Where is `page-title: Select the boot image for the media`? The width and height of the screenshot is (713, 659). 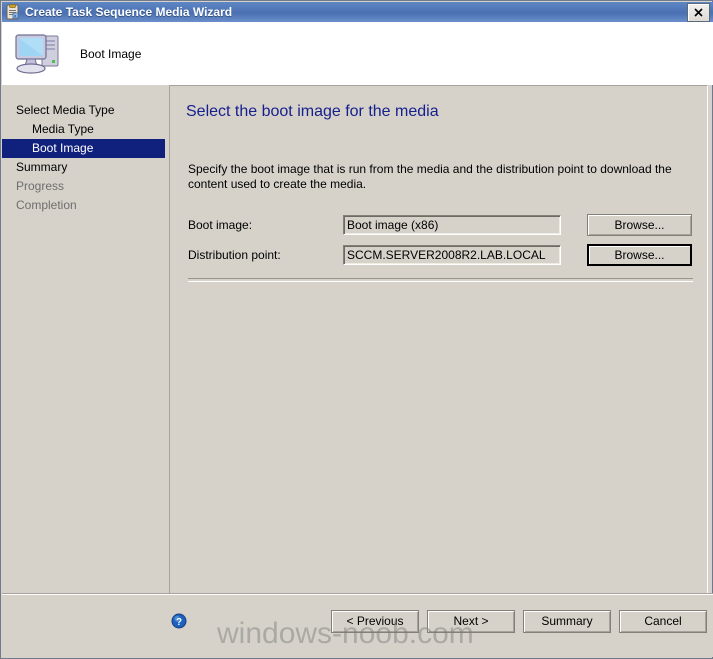
page-title: Select the boot image for the media is located at coordinates (312, 111).